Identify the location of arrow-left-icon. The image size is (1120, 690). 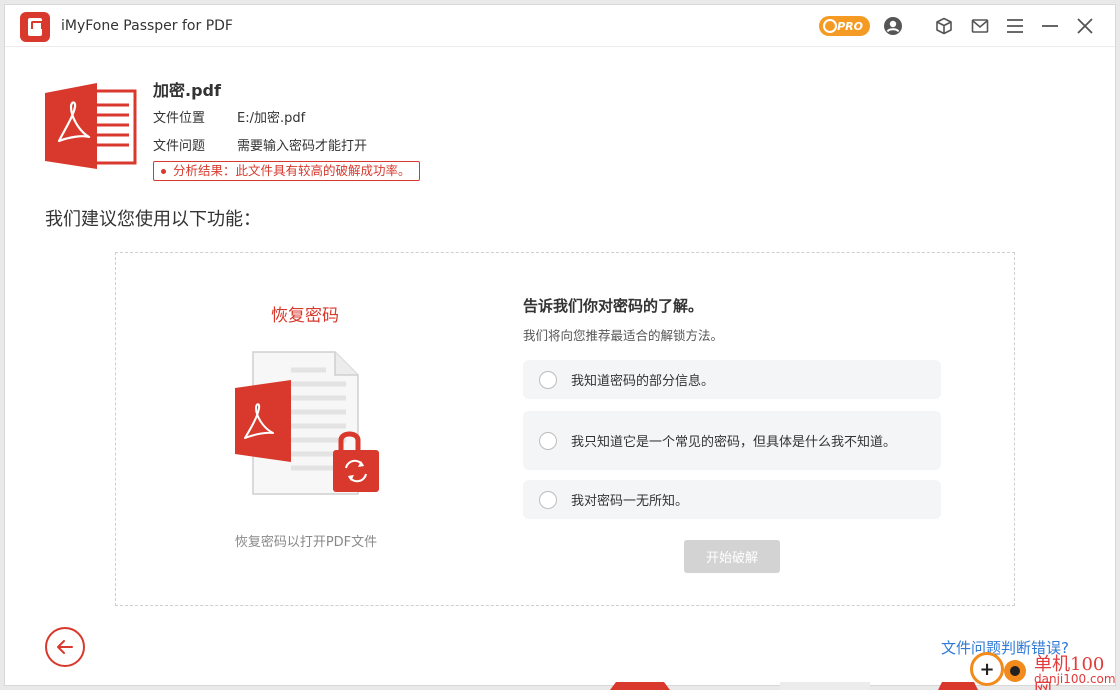
(65, 647).